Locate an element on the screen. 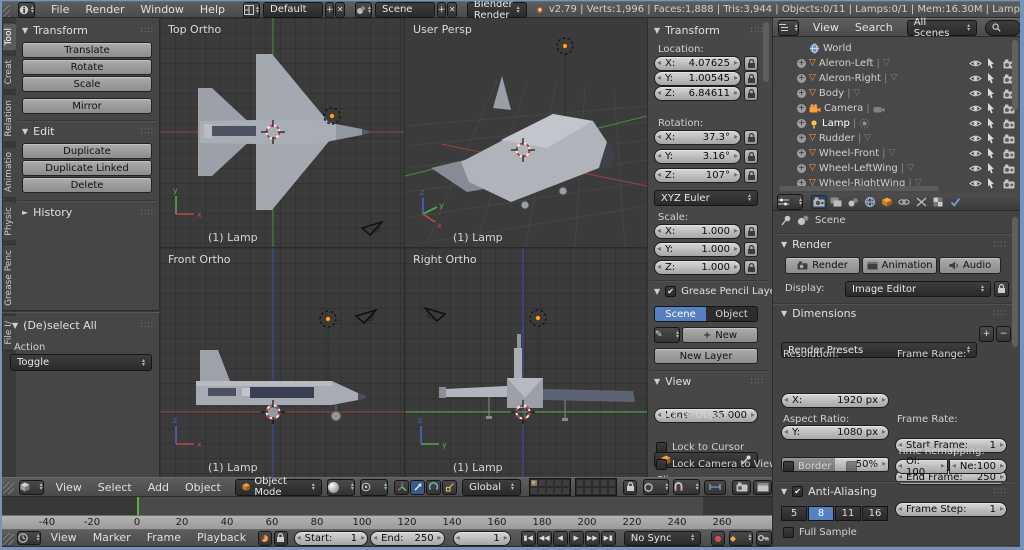 Image resolution: width=1024 pixels, height=550 pixels. border-checkbox is located at coordinates (788, 466).